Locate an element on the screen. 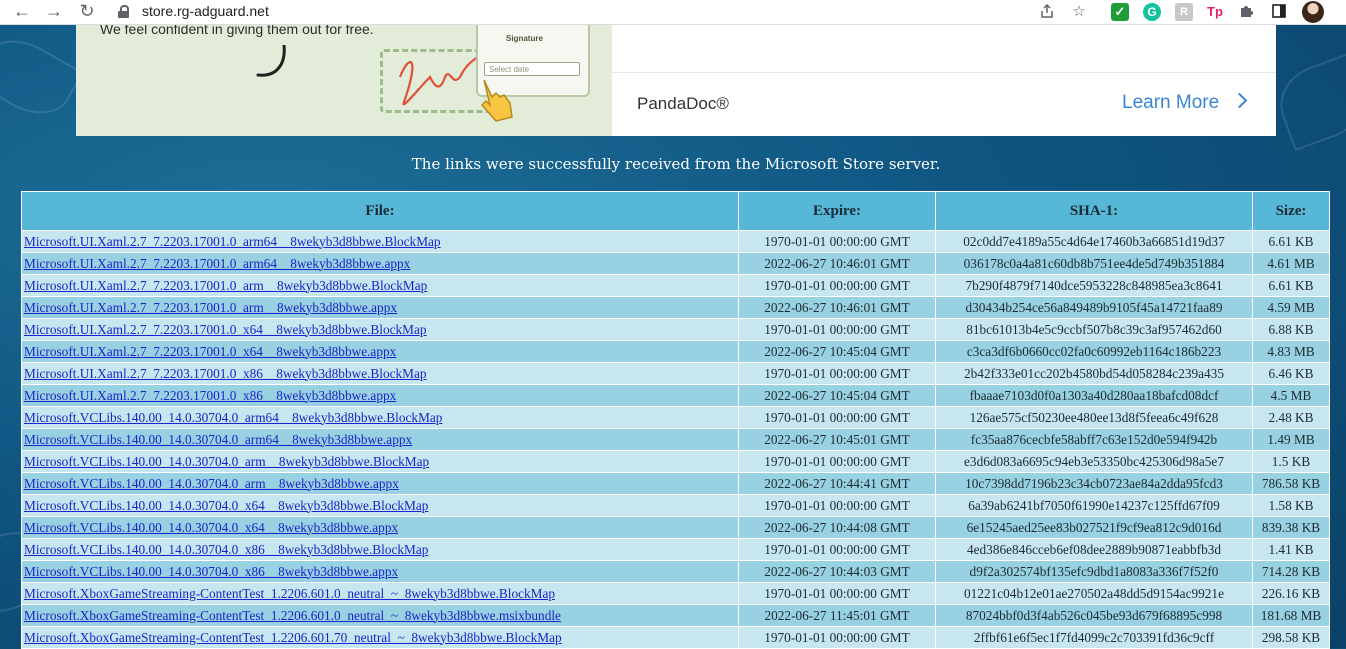 The image size is (1346, 649). sha1-cell: 02c0dd7e4189a55c4d64e17460b3a66851d19d37 is located at coordinates (1094, 241).